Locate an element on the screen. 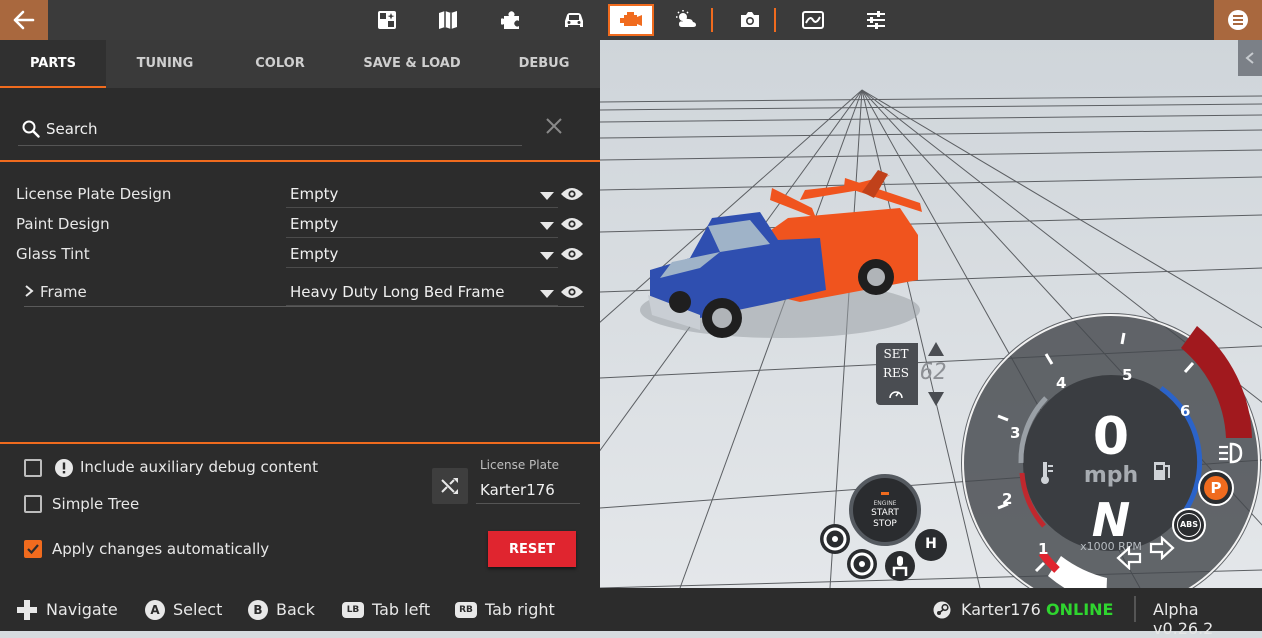 The height and width of the screenshot is (638, 1262). shuffle-icon is located at coordinates (449, 486).